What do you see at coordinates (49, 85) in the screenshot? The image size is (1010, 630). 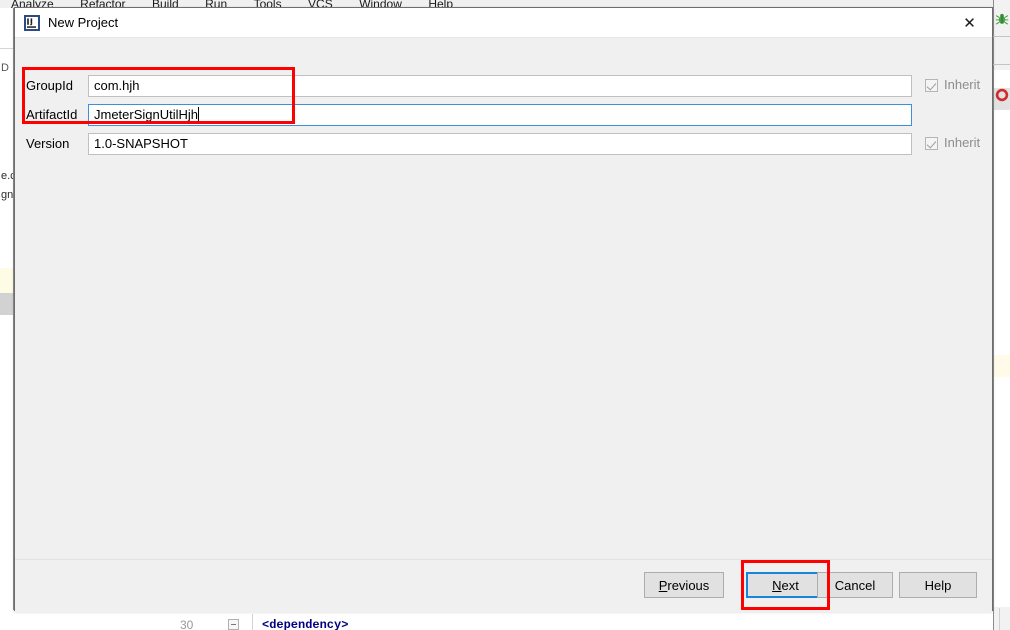 I see `groupid-label: GroupId` at bounding box center [49, 85].